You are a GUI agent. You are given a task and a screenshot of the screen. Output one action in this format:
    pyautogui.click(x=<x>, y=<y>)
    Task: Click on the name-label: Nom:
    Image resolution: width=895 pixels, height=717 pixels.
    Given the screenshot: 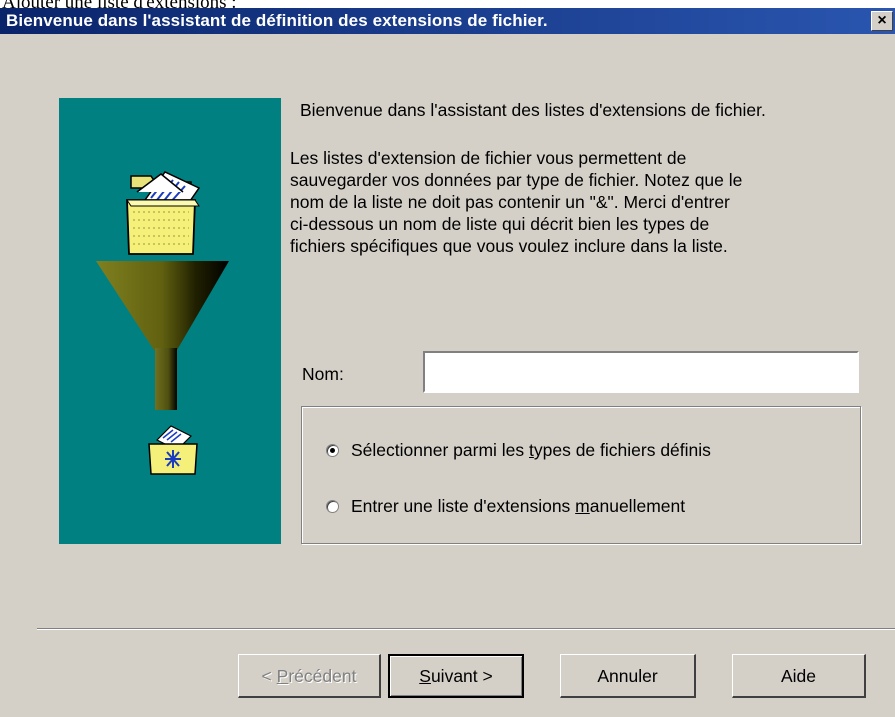 What is the action you would take?
    pyautogui.click(x=323, y=374)
    